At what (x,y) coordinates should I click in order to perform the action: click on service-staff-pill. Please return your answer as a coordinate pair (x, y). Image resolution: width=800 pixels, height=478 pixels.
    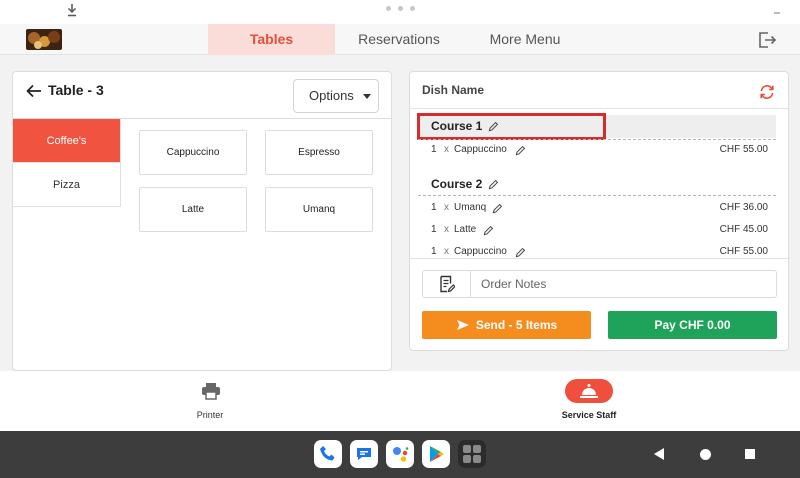
    Looking at the image, I should click on (589, 391).